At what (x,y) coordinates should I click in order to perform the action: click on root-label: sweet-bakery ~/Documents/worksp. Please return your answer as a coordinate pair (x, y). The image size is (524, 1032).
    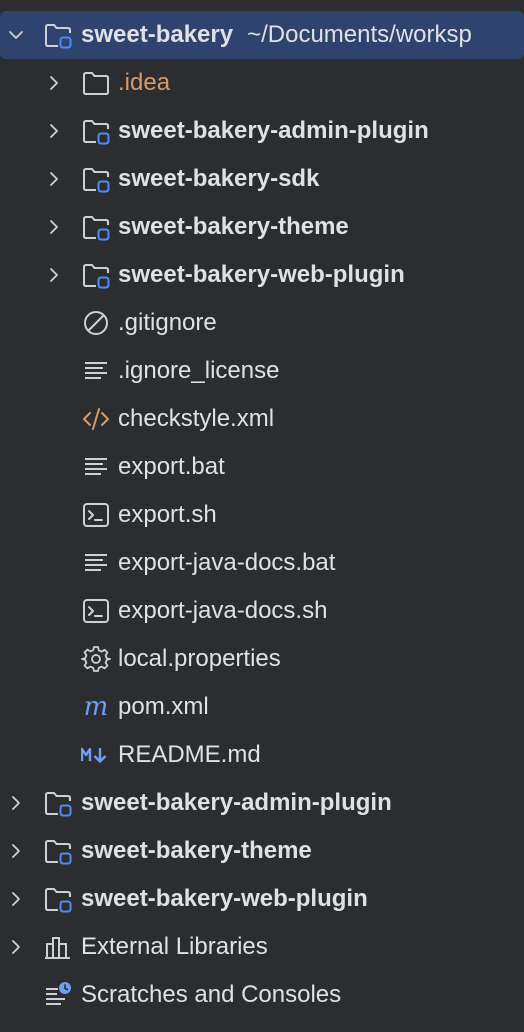
    Looking at the image, I should click on (276, 35).